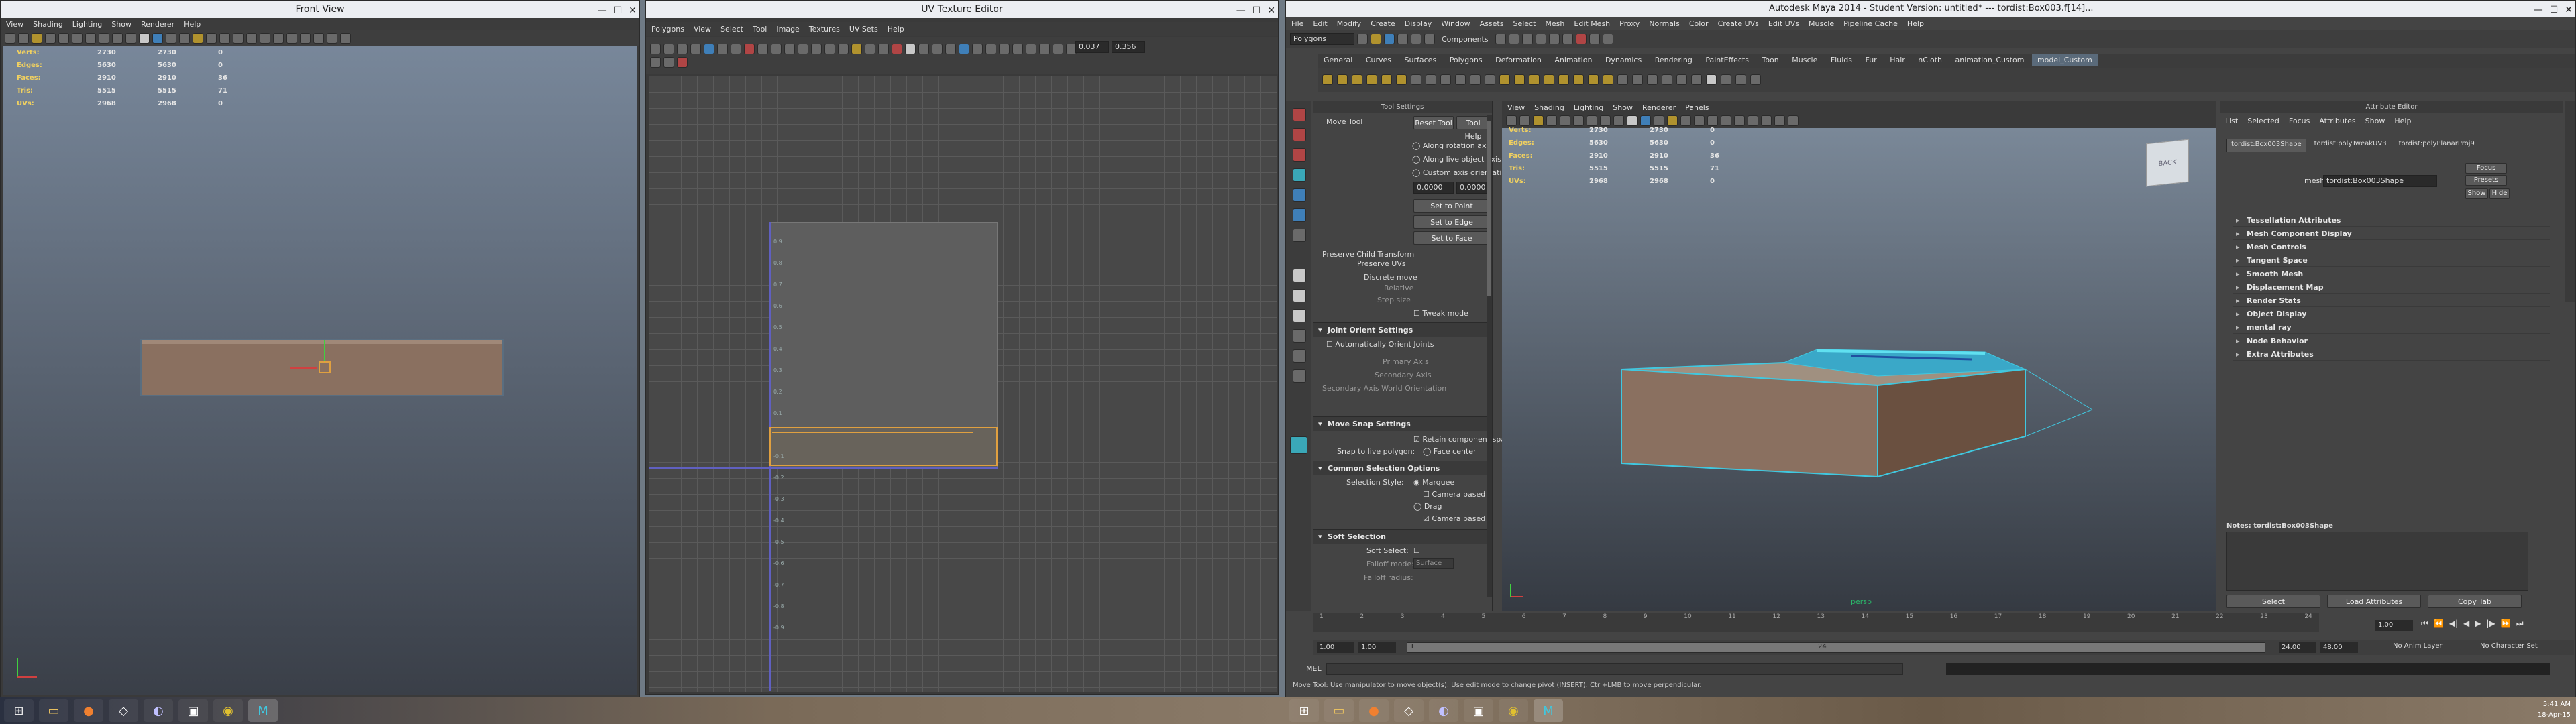 The height and width of the screenshot is (724, 2576). Describe the element at coordinates (1433, 122) in the screenshot. I see `reset-tool-button: Reset Tool` at that location.